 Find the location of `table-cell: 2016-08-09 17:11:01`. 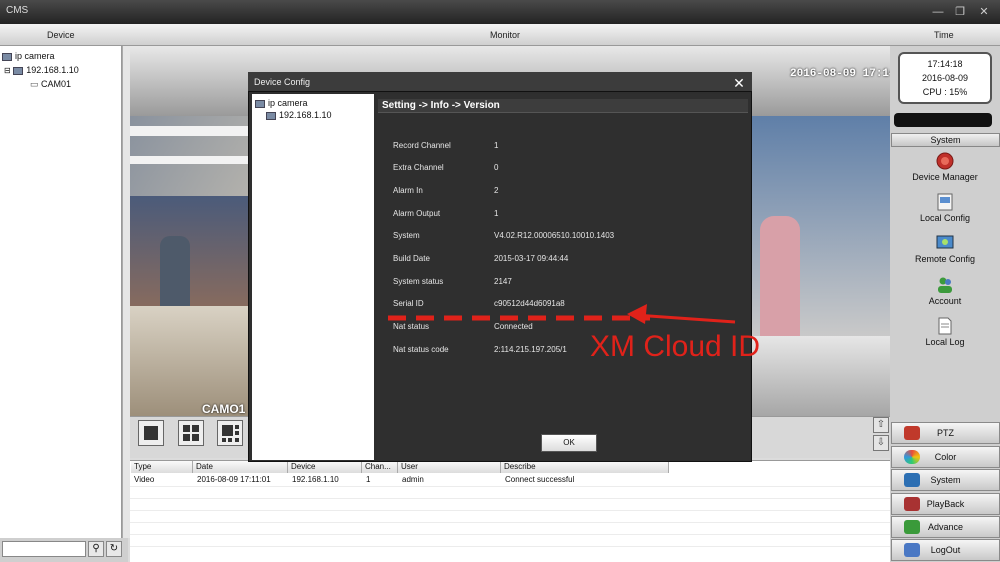

table-cell: 2016-08-09 17:11:01 is located at coordinates (234, 479).